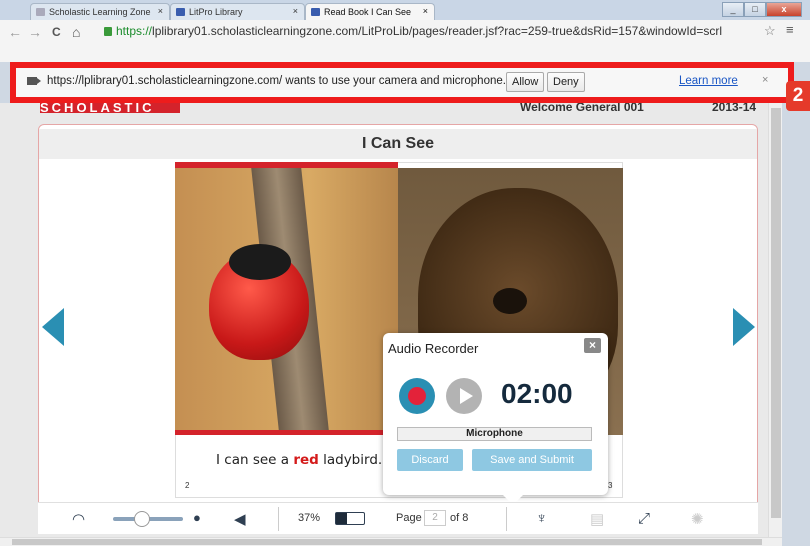 This screenshot has width=810, height=546. I want to click on maximize-button: □, so click(755, 9).